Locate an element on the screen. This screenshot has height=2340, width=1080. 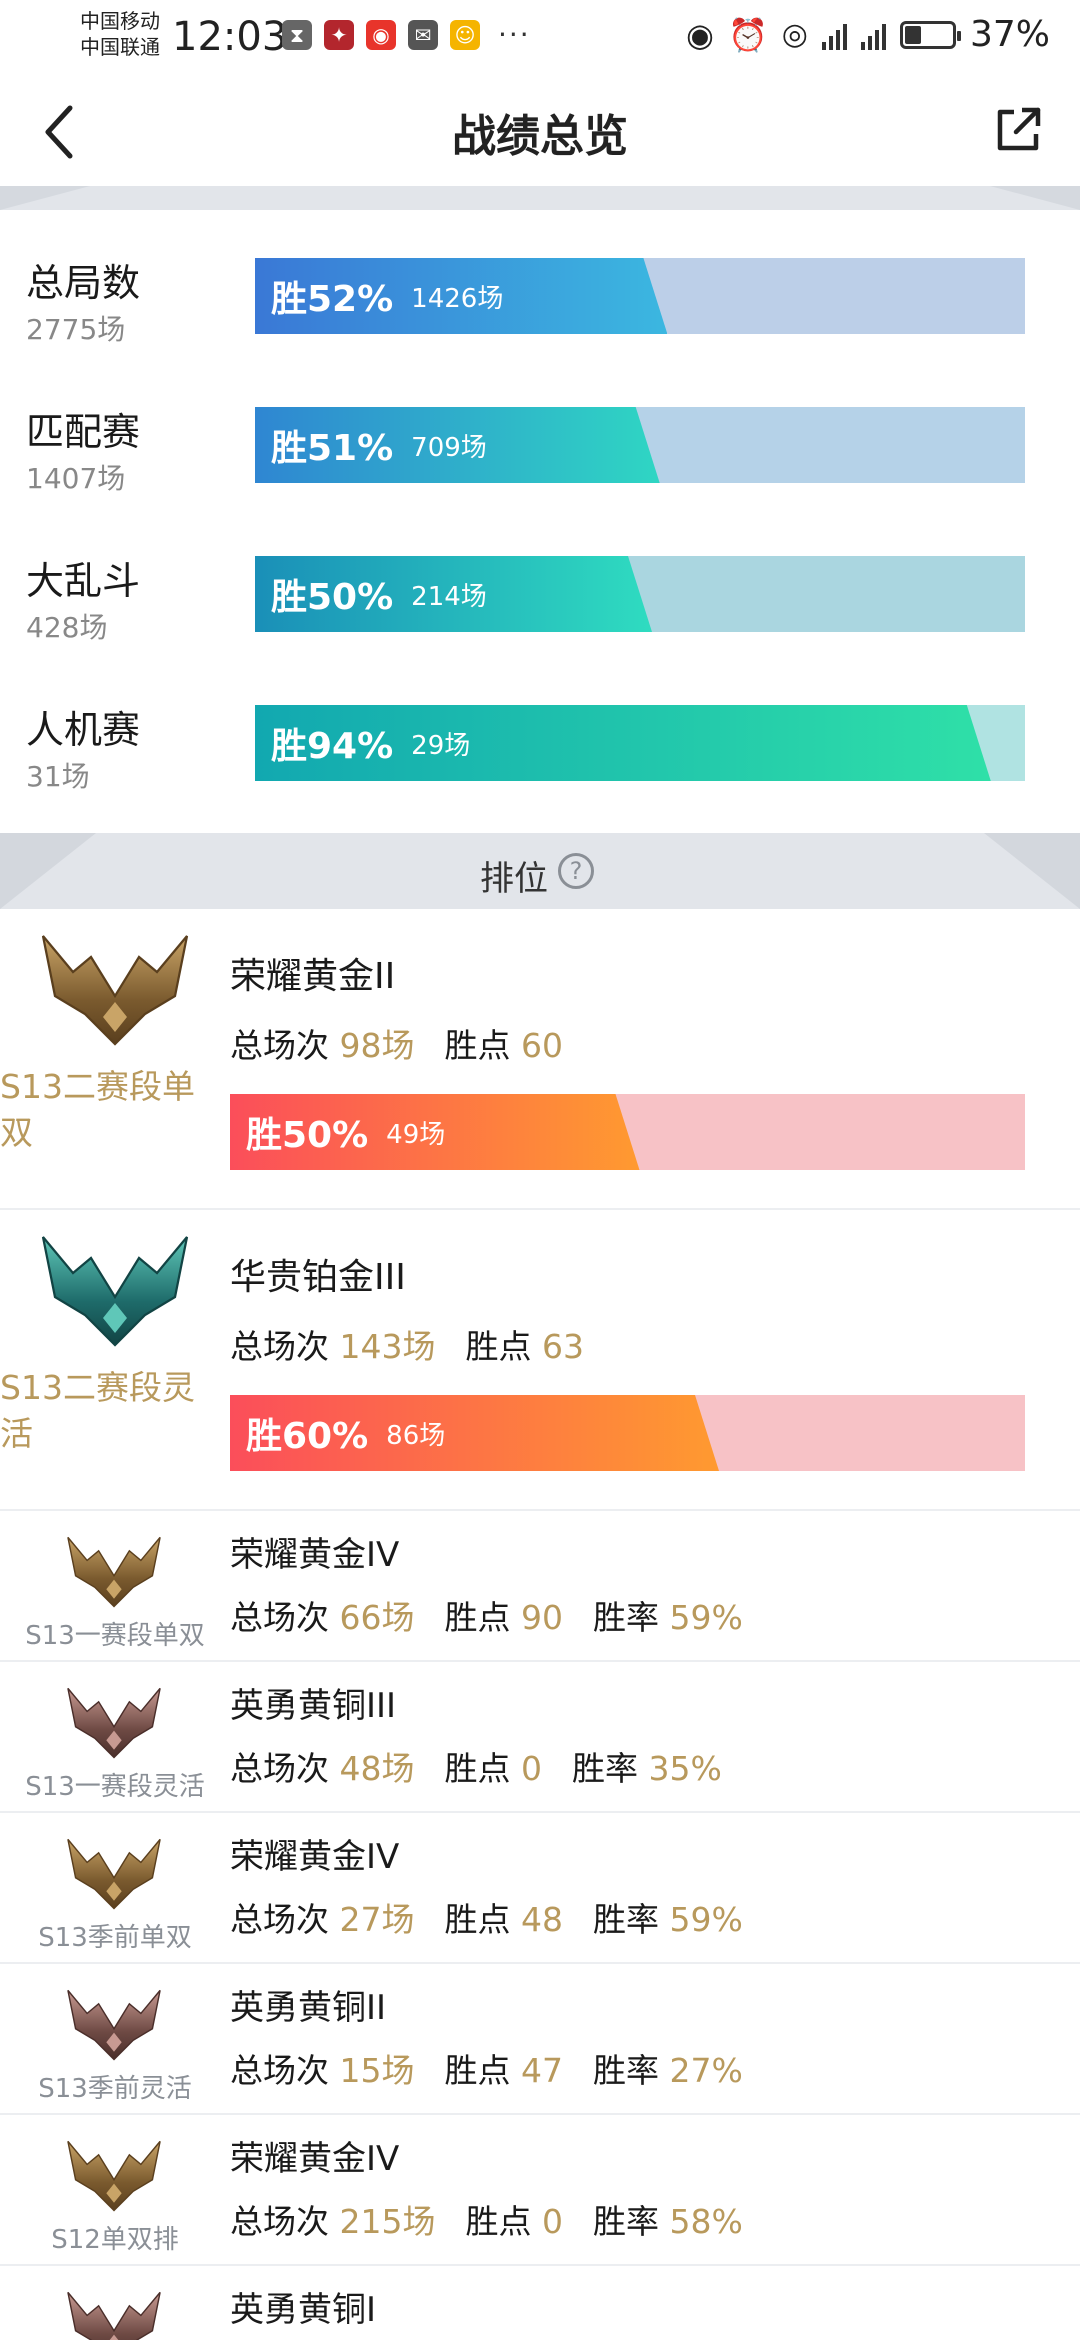
system-status: ◉ ⏰ ◎ 37% is located at coordinates (868, 34).